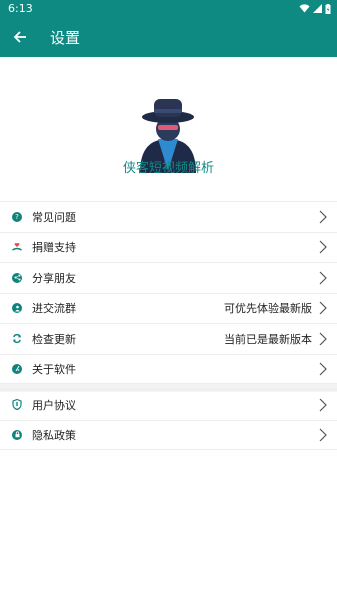 This screenshot has height=600, width=337. Describe the element at coordinates (17, 216) in the screenshot. I see `question-icon: ?` at that location.